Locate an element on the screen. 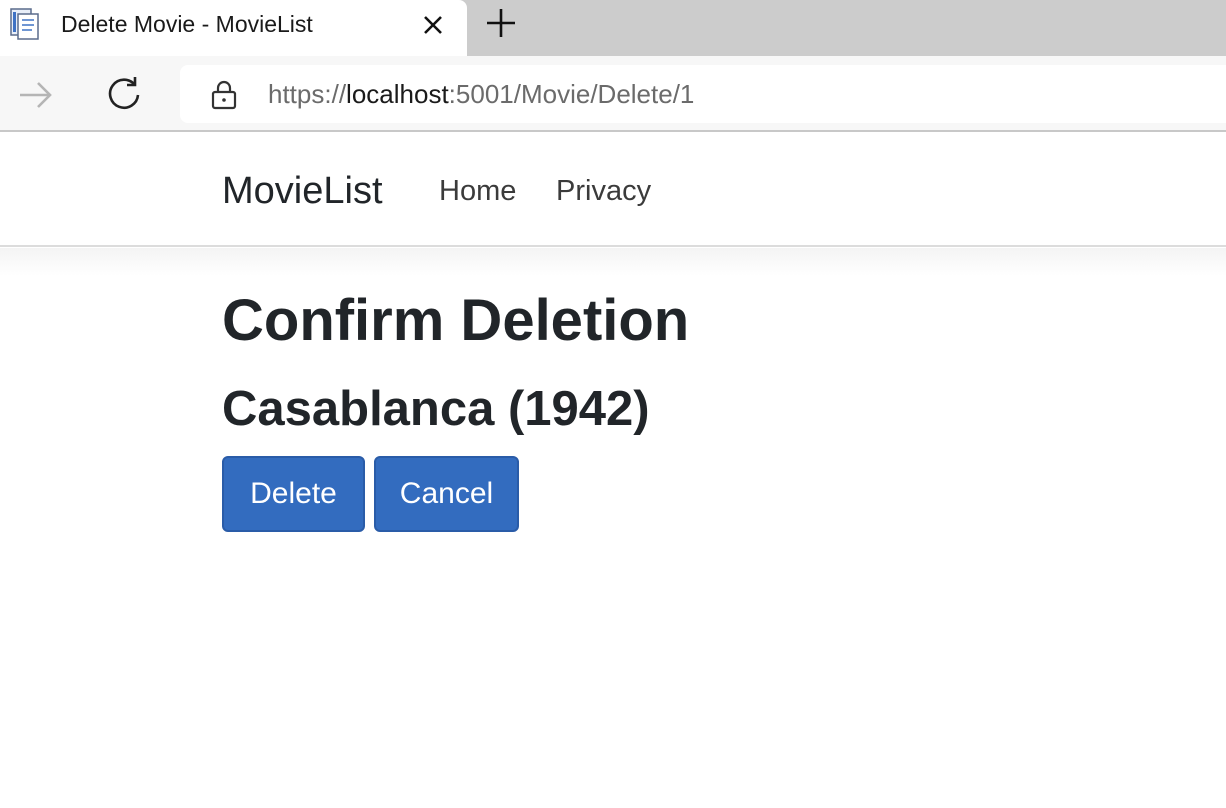 This screenshot has width=1226, height=808. browser-toolbar: https://localhost:5001/Movie/Delete/1 is located at coordinates (613, 94).